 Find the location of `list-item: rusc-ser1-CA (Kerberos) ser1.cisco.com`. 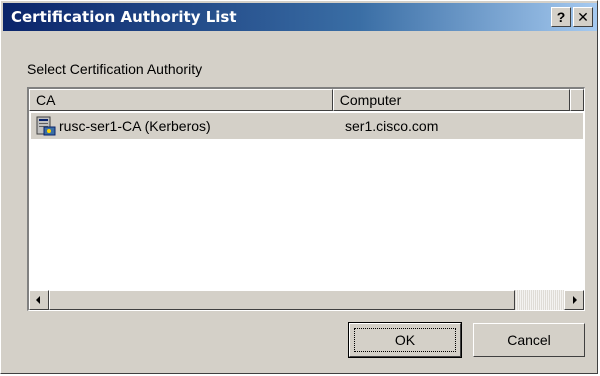

list-item: rusc-ser1-CA (Kerberos) ser1.cisco.com is located at coordinates (307, 126).